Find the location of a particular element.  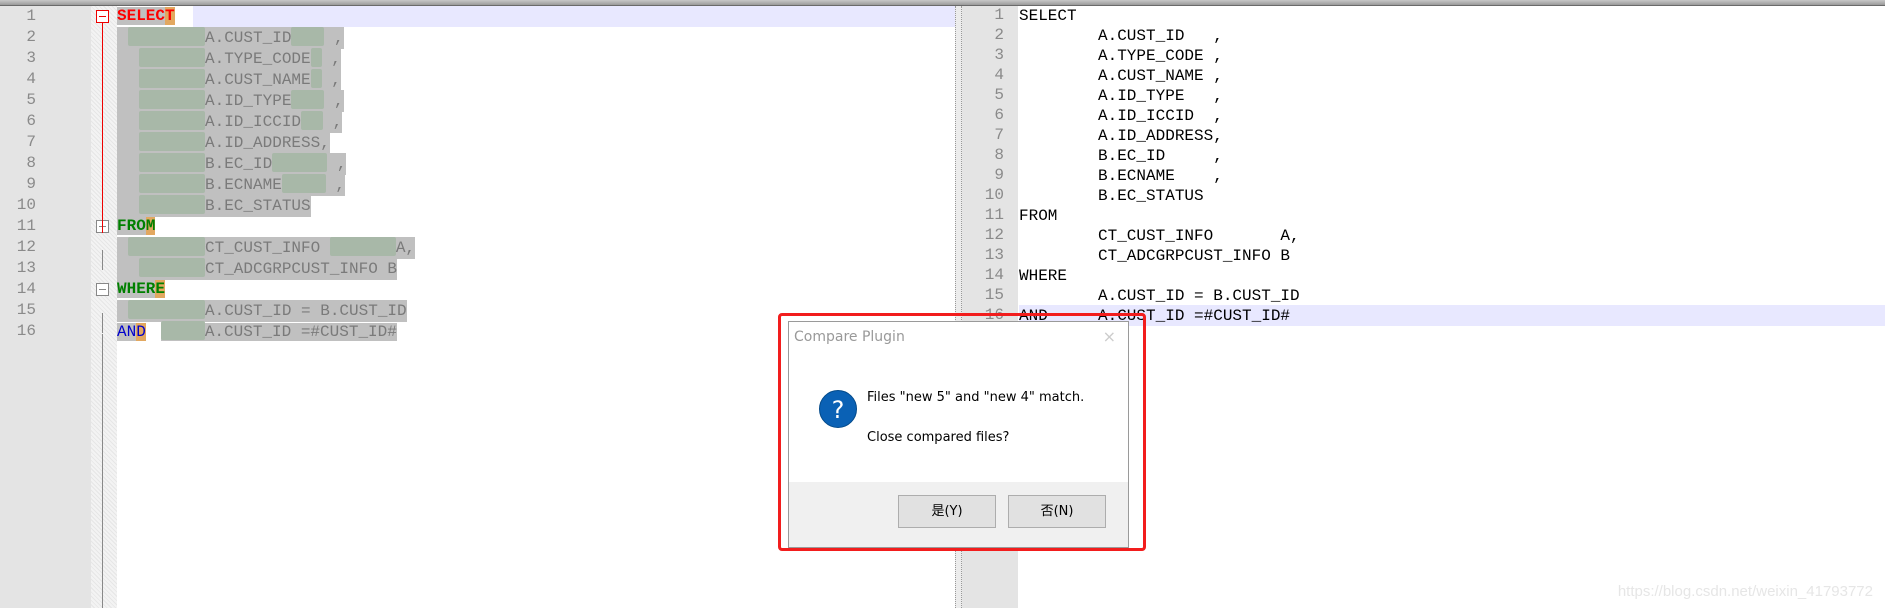

selected-text: CT_ADCGRPCUST_INFO B is located at coordinates (257, 269).